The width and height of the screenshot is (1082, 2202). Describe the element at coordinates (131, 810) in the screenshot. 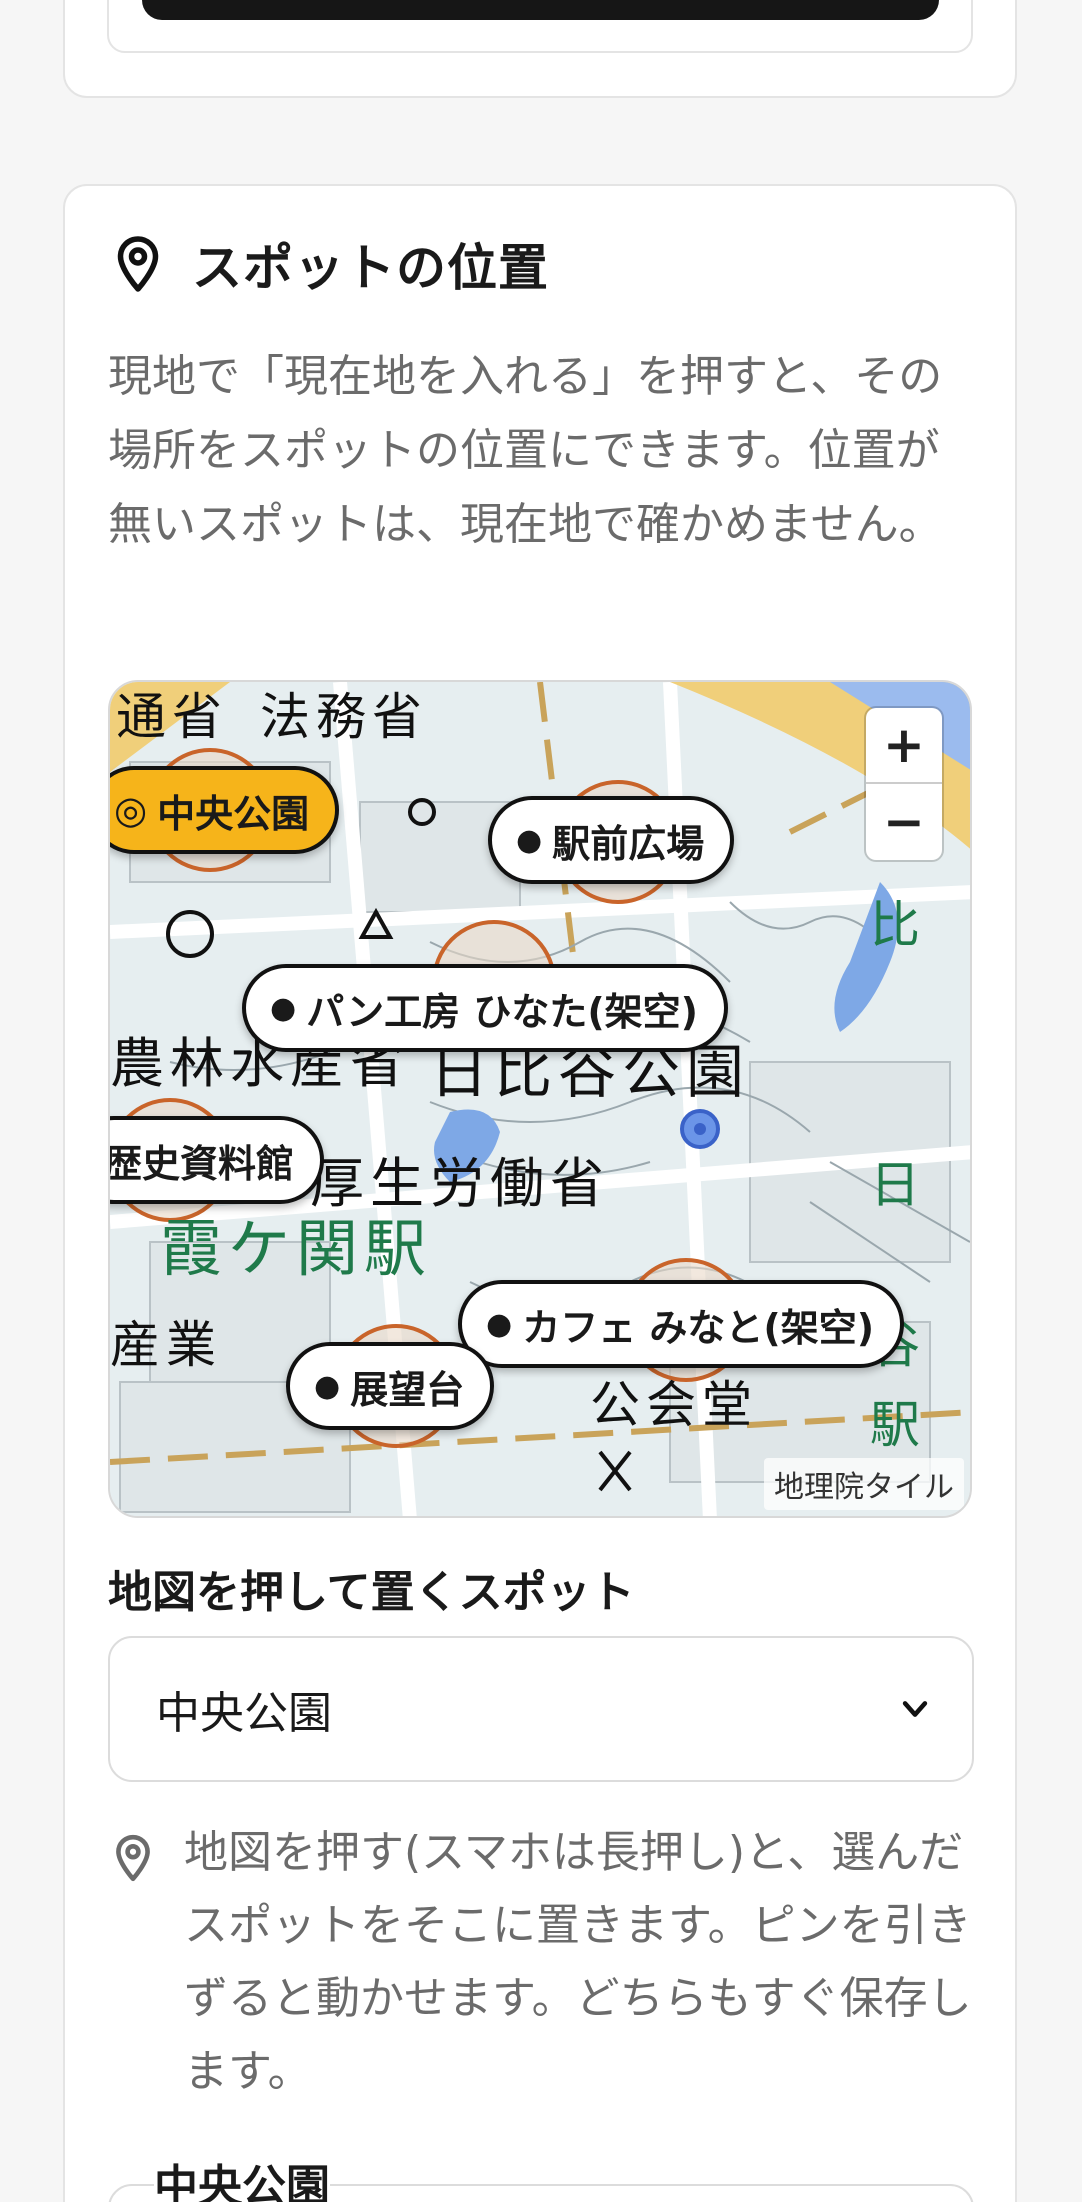

I see `selected-ring-icon: ◎` at that location.